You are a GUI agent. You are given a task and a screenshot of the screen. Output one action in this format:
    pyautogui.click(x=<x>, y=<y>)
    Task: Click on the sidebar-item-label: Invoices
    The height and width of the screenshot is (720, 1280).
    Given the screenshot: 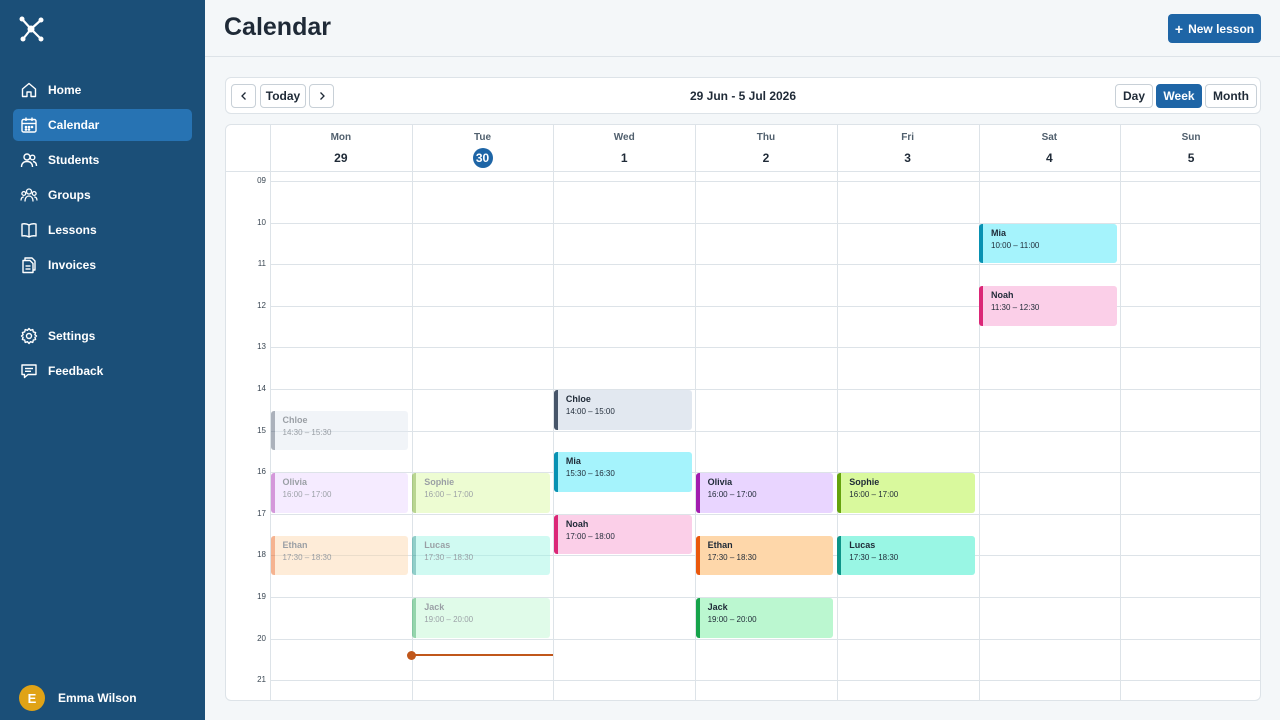 What is the action you would take?
    pyautogui.click(x=72, y=265)
    